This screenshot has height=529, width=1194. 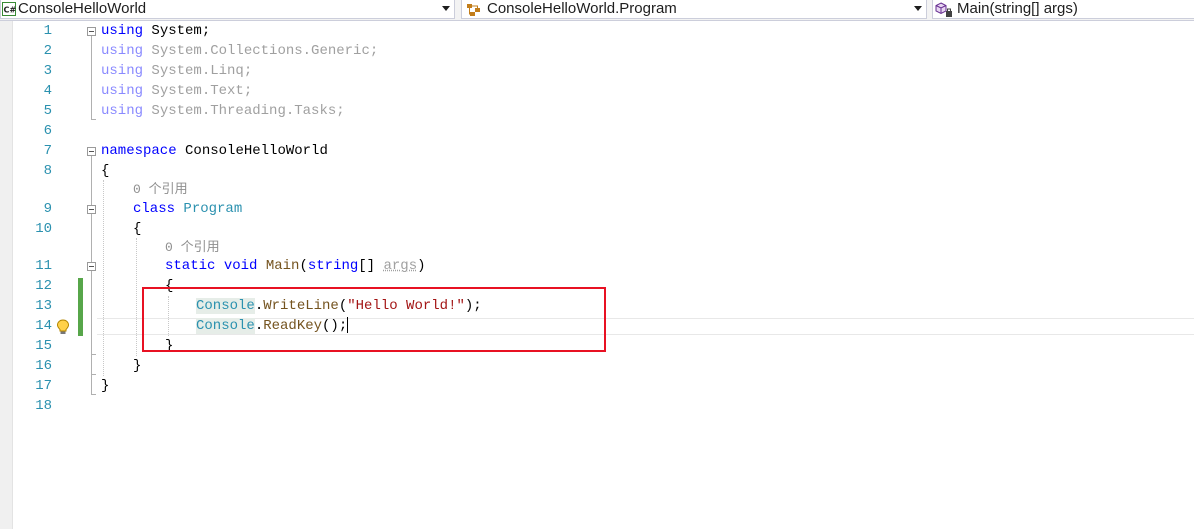 What do you see at coordinates (43, 406) in the screenshot?
I see `line-number: 18` at bounding box center [43, 406].